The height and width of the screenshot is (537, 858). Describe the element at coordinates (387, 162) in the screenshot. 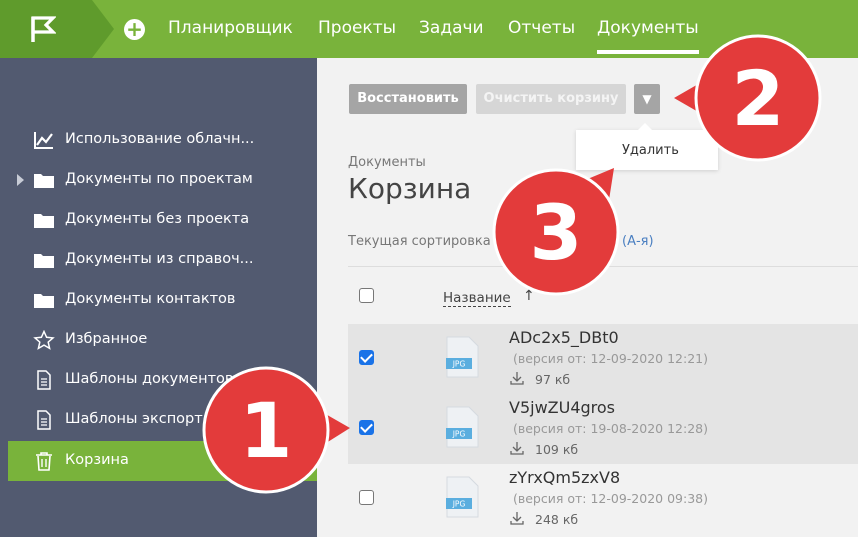

I see `breadcrumb: Документы` at that location.